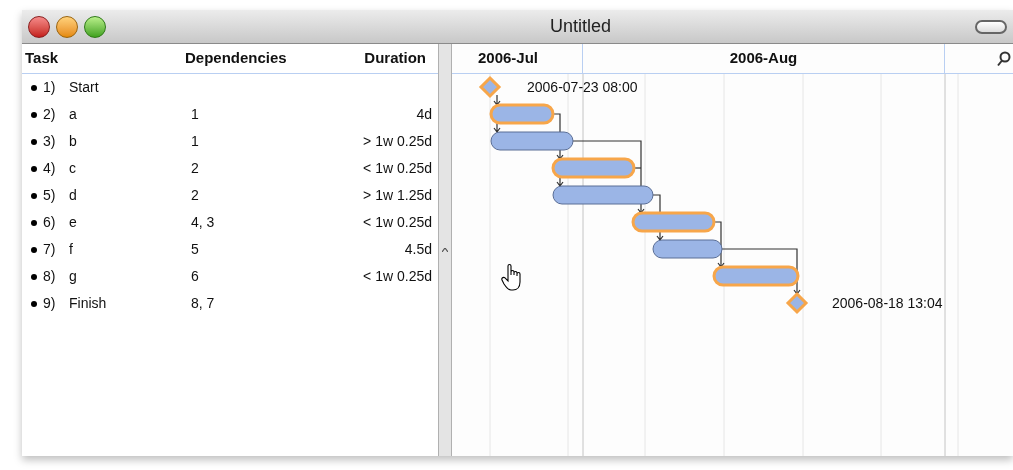 This screenshot has height=470, width=1013. What do you see at coordinates (511, 277) in the screenshot?
I see `hand-cursor-icon` at bounding box center [511, 277].